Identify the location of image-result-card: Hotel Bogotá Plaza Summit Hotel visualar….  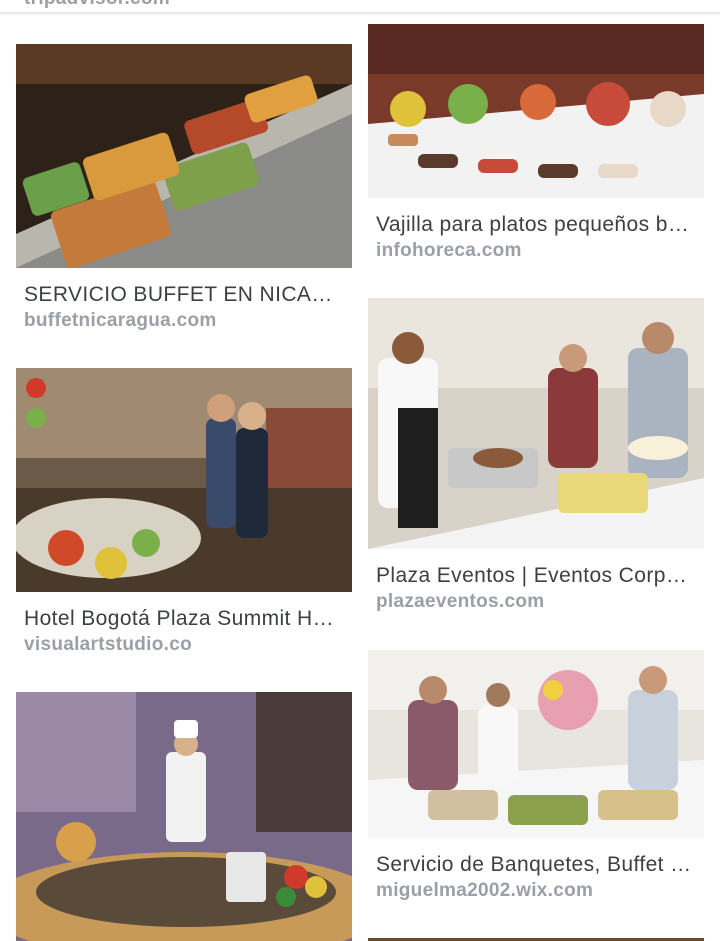
(184, 512).